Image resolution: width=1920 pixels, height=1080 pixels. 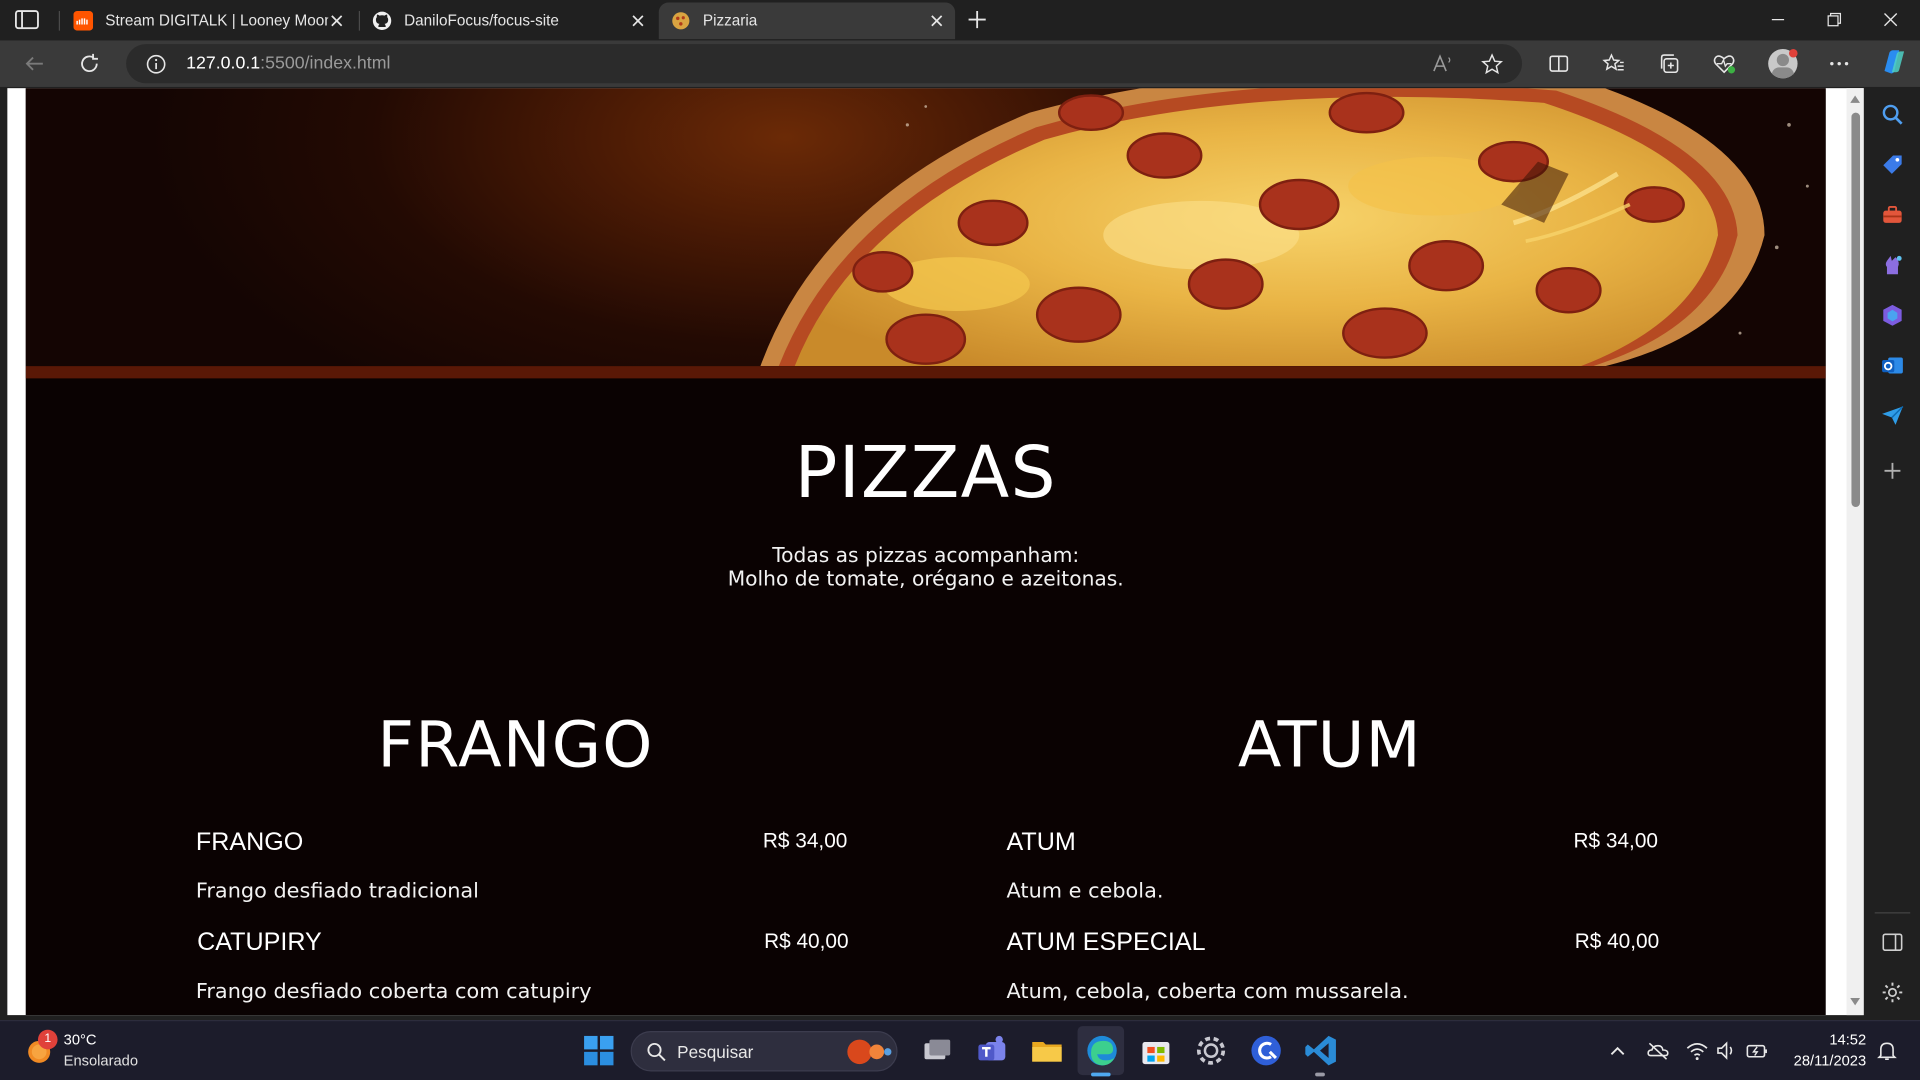 What do you see at coordinates (1102, 1050) in the screenshot?
I see `edge-icon` at bounding box center [1102, 1050].